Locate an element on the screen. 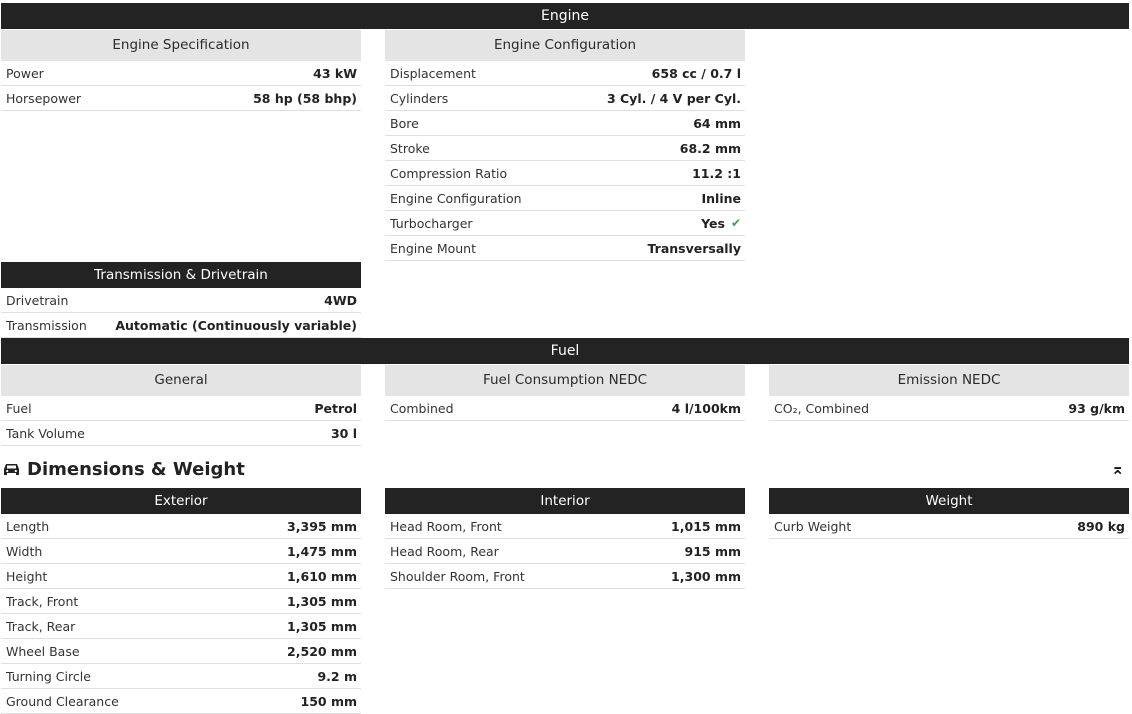  spec-value-text: Automatic (Continuously variable) is located at coordinates (236, 325).